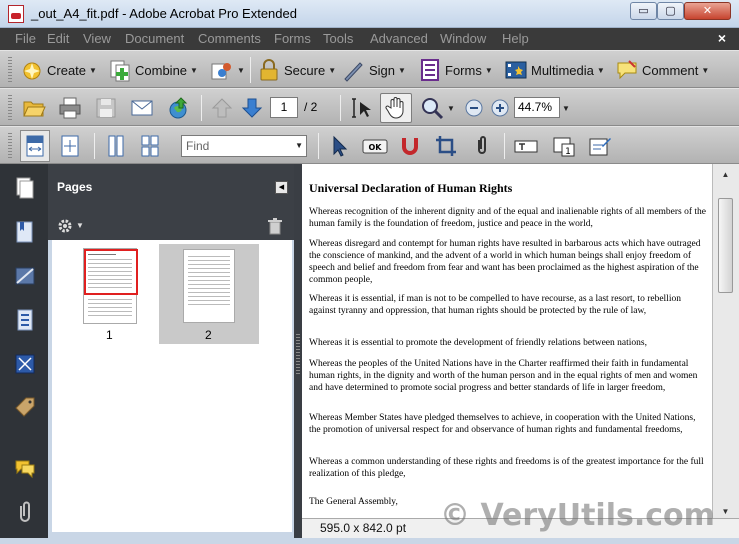  Describe the element at coordinates (463, 38) in the screenshot. I see `menu-window: Window` at that location.